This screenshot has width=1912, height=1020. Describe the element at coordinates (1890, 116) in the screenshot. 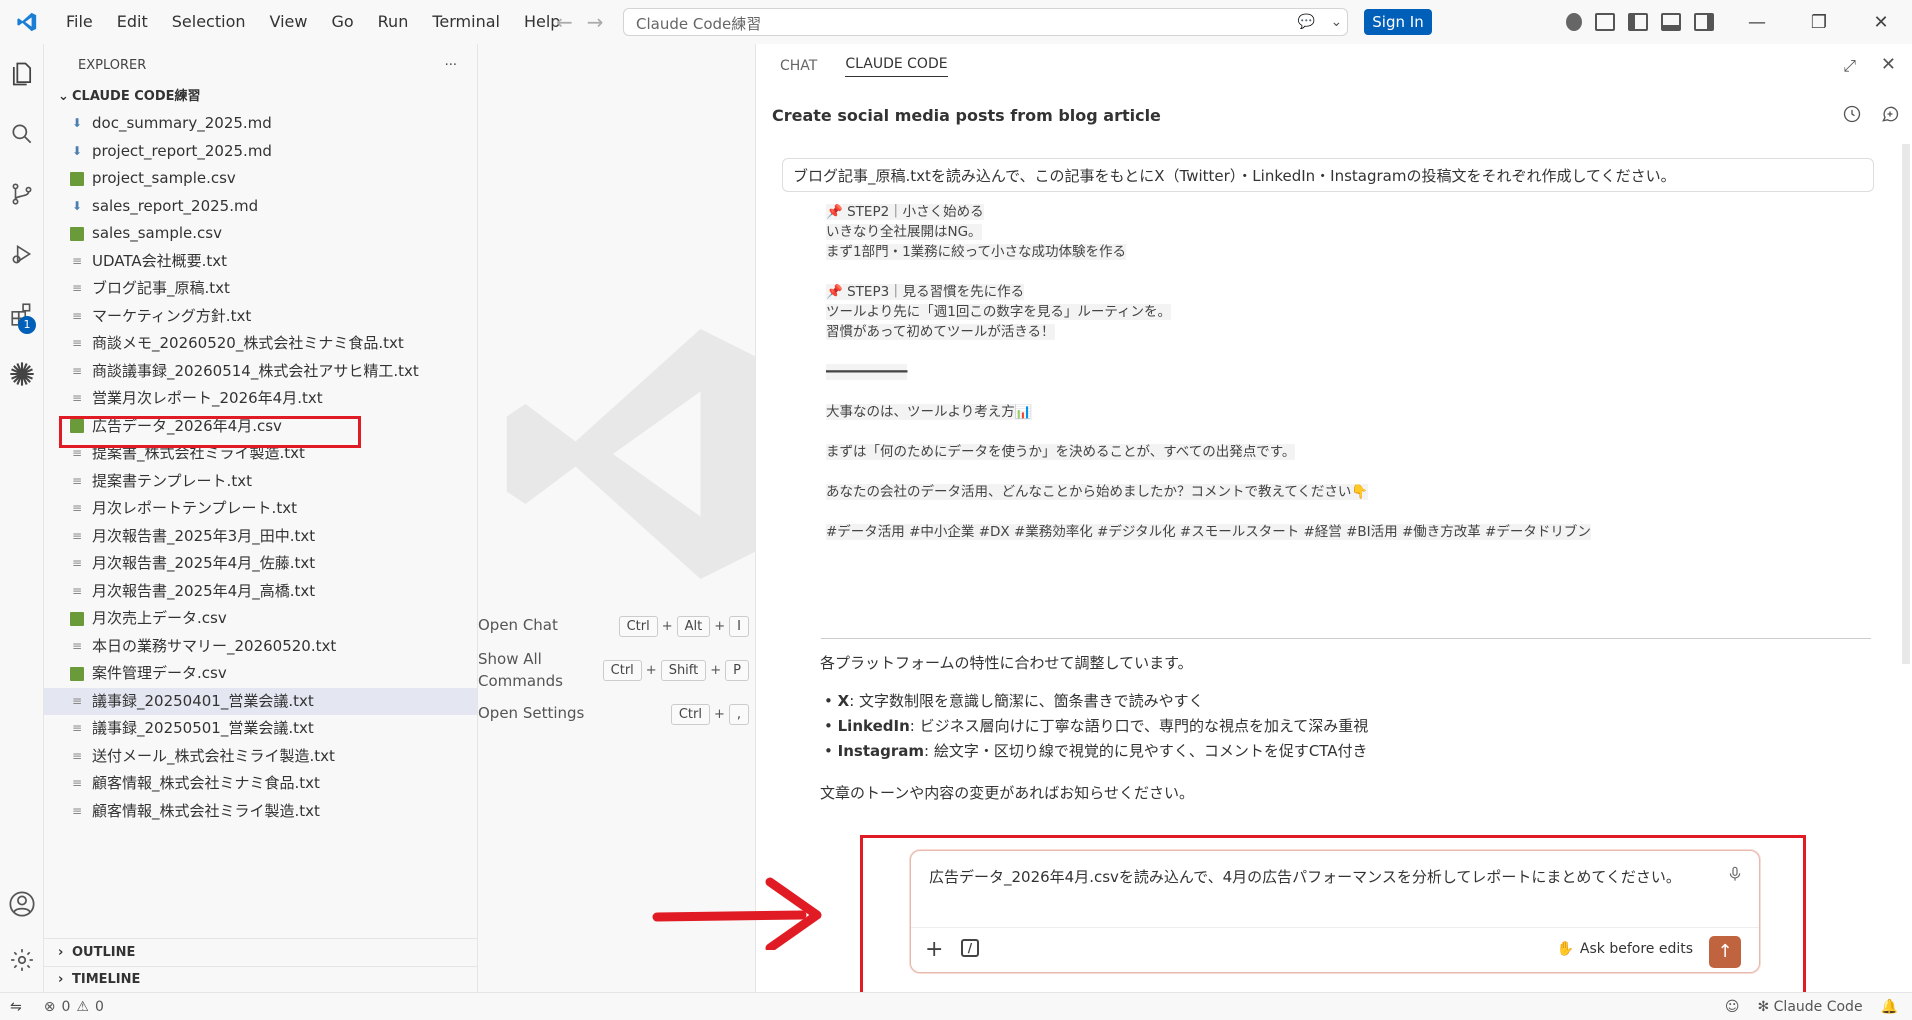

I see `new-chat-icon` at that location.